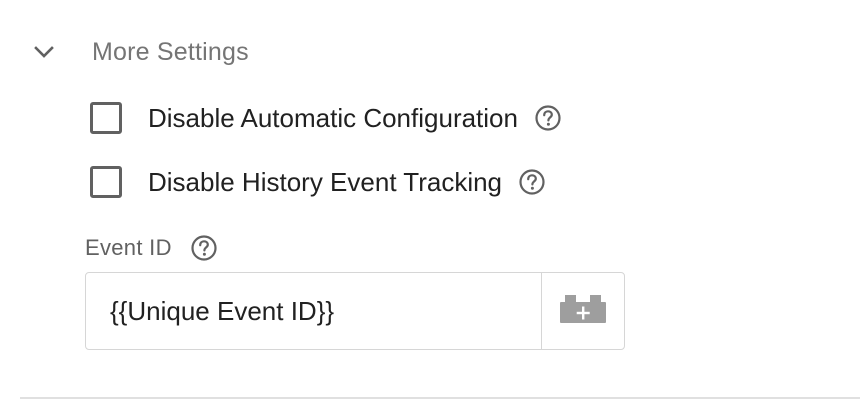  What do you see at coordinates (106, 118) in the screenshot?
I see `disable-automatic-configuration-checkbox` at bounding box center [106, 118].